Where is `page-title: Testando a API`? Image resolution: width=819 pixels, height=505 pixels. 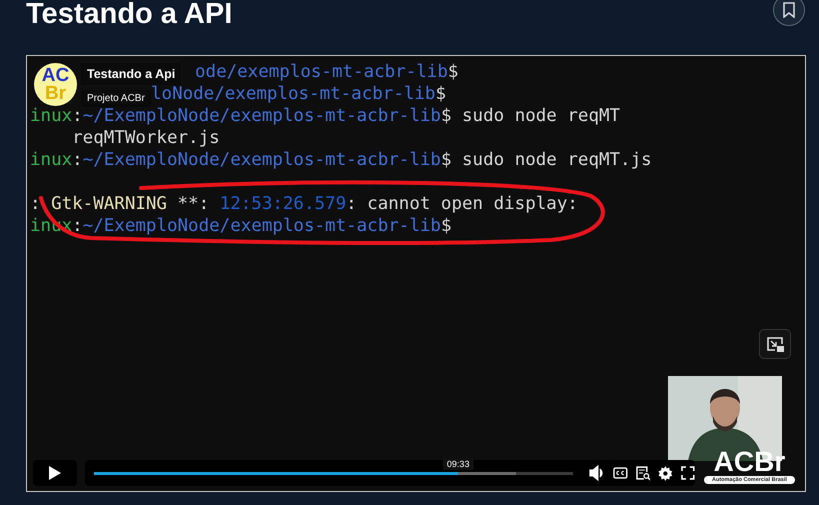 page-title: Testando a API is located at coordinates (129, 16).